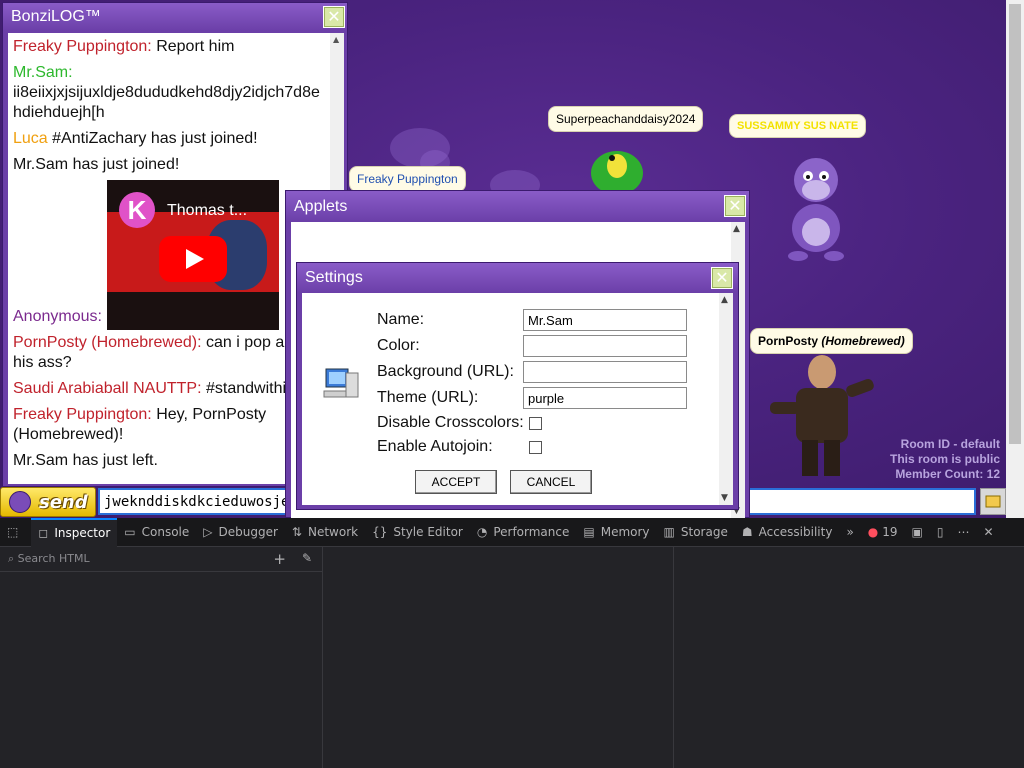  What do you see at coordinates (307, 558) in the screenshot?
I see `eyedropper-icon: ✎` at bounding box center [307, 558].